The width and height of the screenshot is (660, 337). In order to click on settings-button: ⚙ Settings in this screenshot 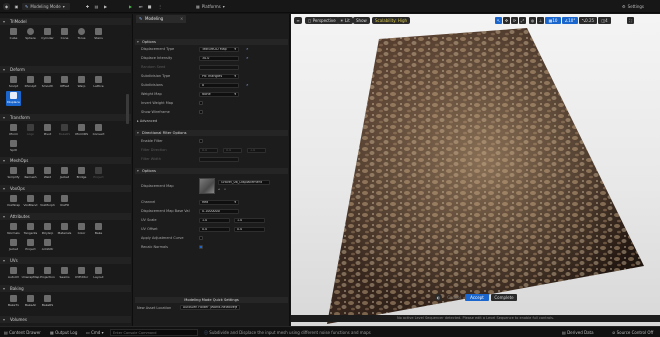, I will do `click(639, 6)`.